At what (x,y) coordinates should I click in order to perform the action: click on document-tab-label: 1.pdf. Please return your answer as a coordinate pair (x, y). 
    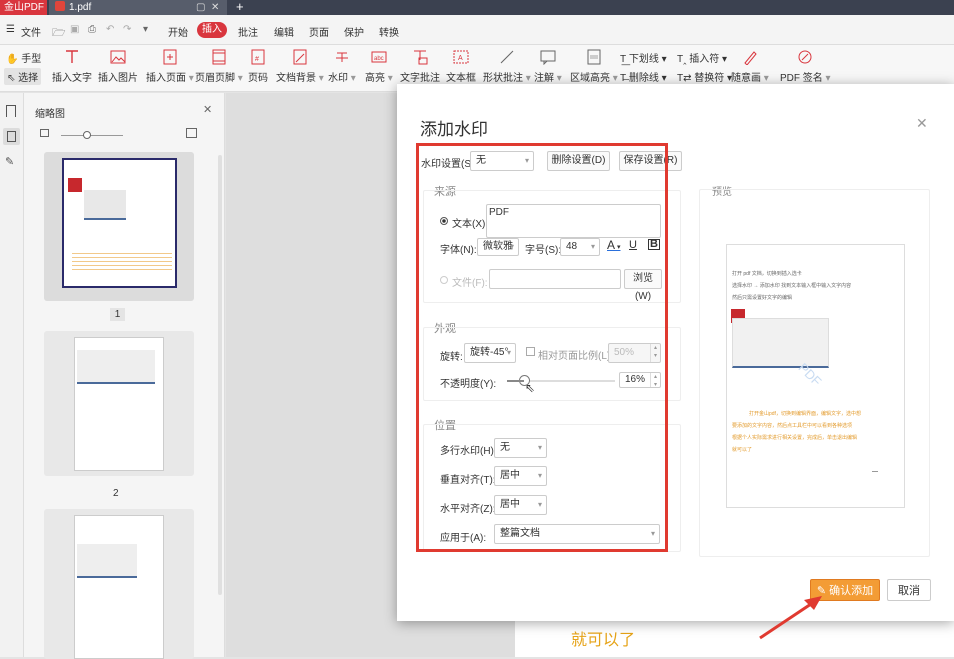
    Looking at the image, I should click on (80, 7).